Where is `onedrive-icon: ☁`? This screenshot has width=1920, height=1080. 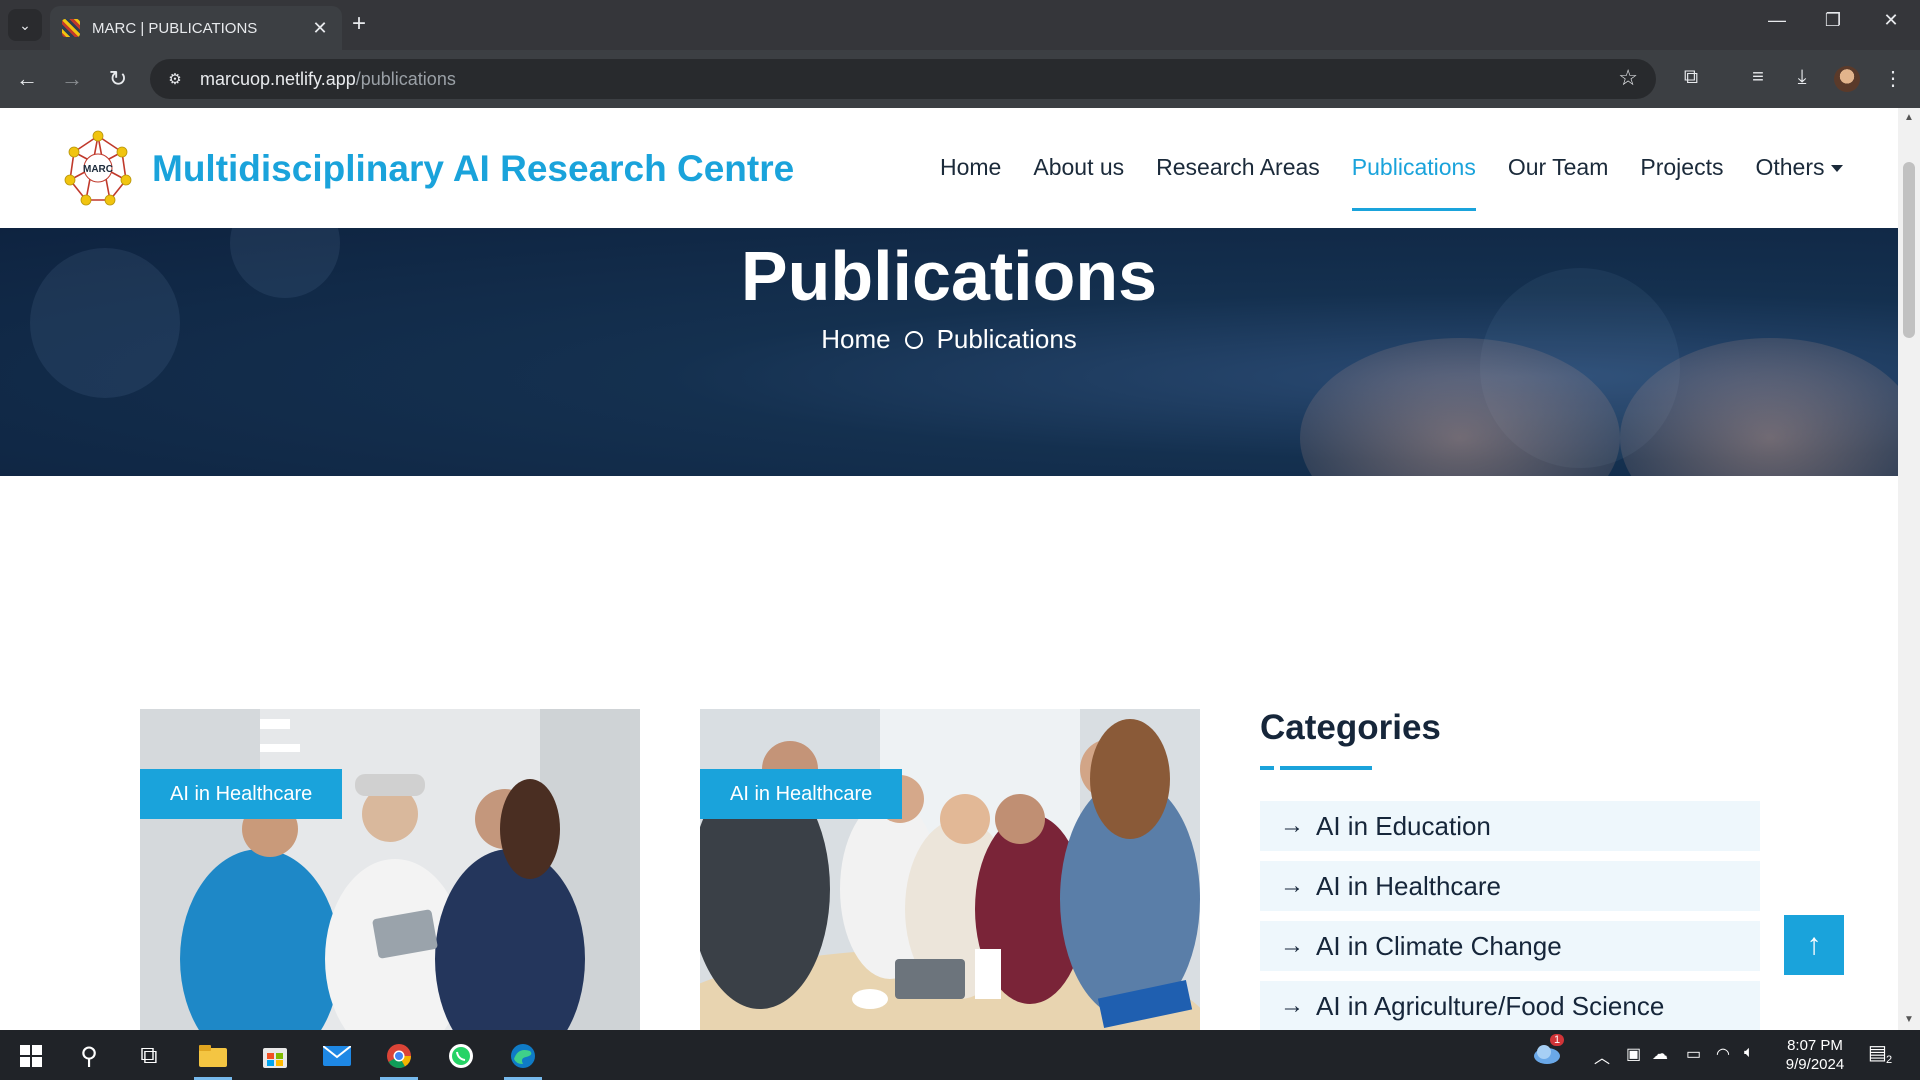
onedrive-icon: ☁ is located at coordinates (1660, 1054).